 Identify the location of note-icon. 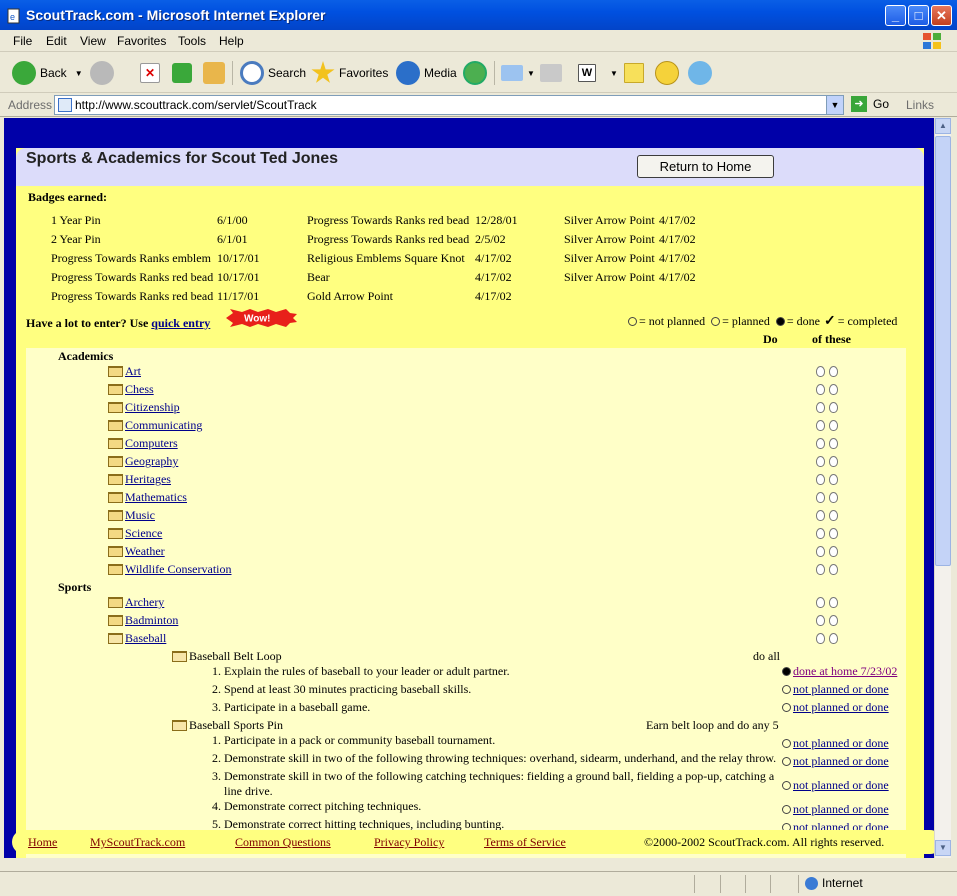
(634, 73).